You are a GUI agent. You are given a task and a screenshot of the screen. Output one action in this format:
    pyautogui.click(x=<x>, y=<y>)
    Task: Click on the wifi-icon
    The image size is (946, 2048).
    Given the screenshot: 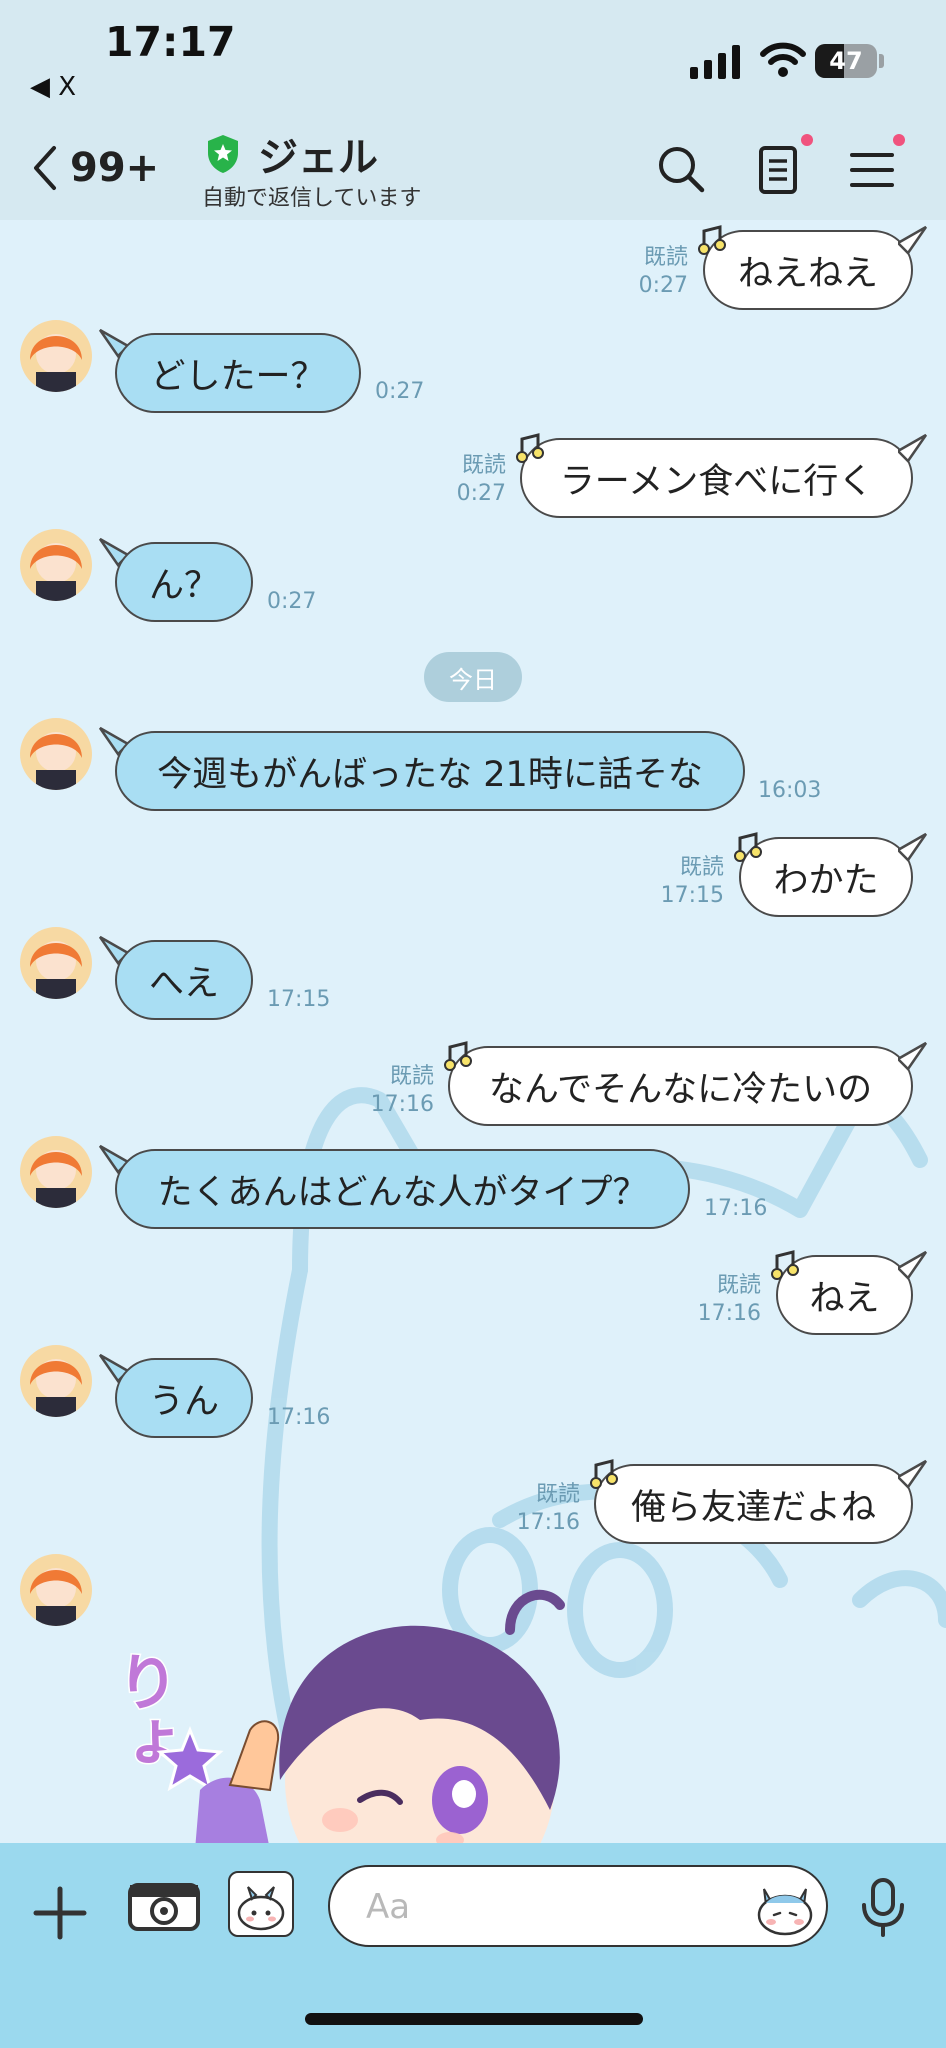 What is the action you would take?
    pyautogui.click(x=783, y=59)
    